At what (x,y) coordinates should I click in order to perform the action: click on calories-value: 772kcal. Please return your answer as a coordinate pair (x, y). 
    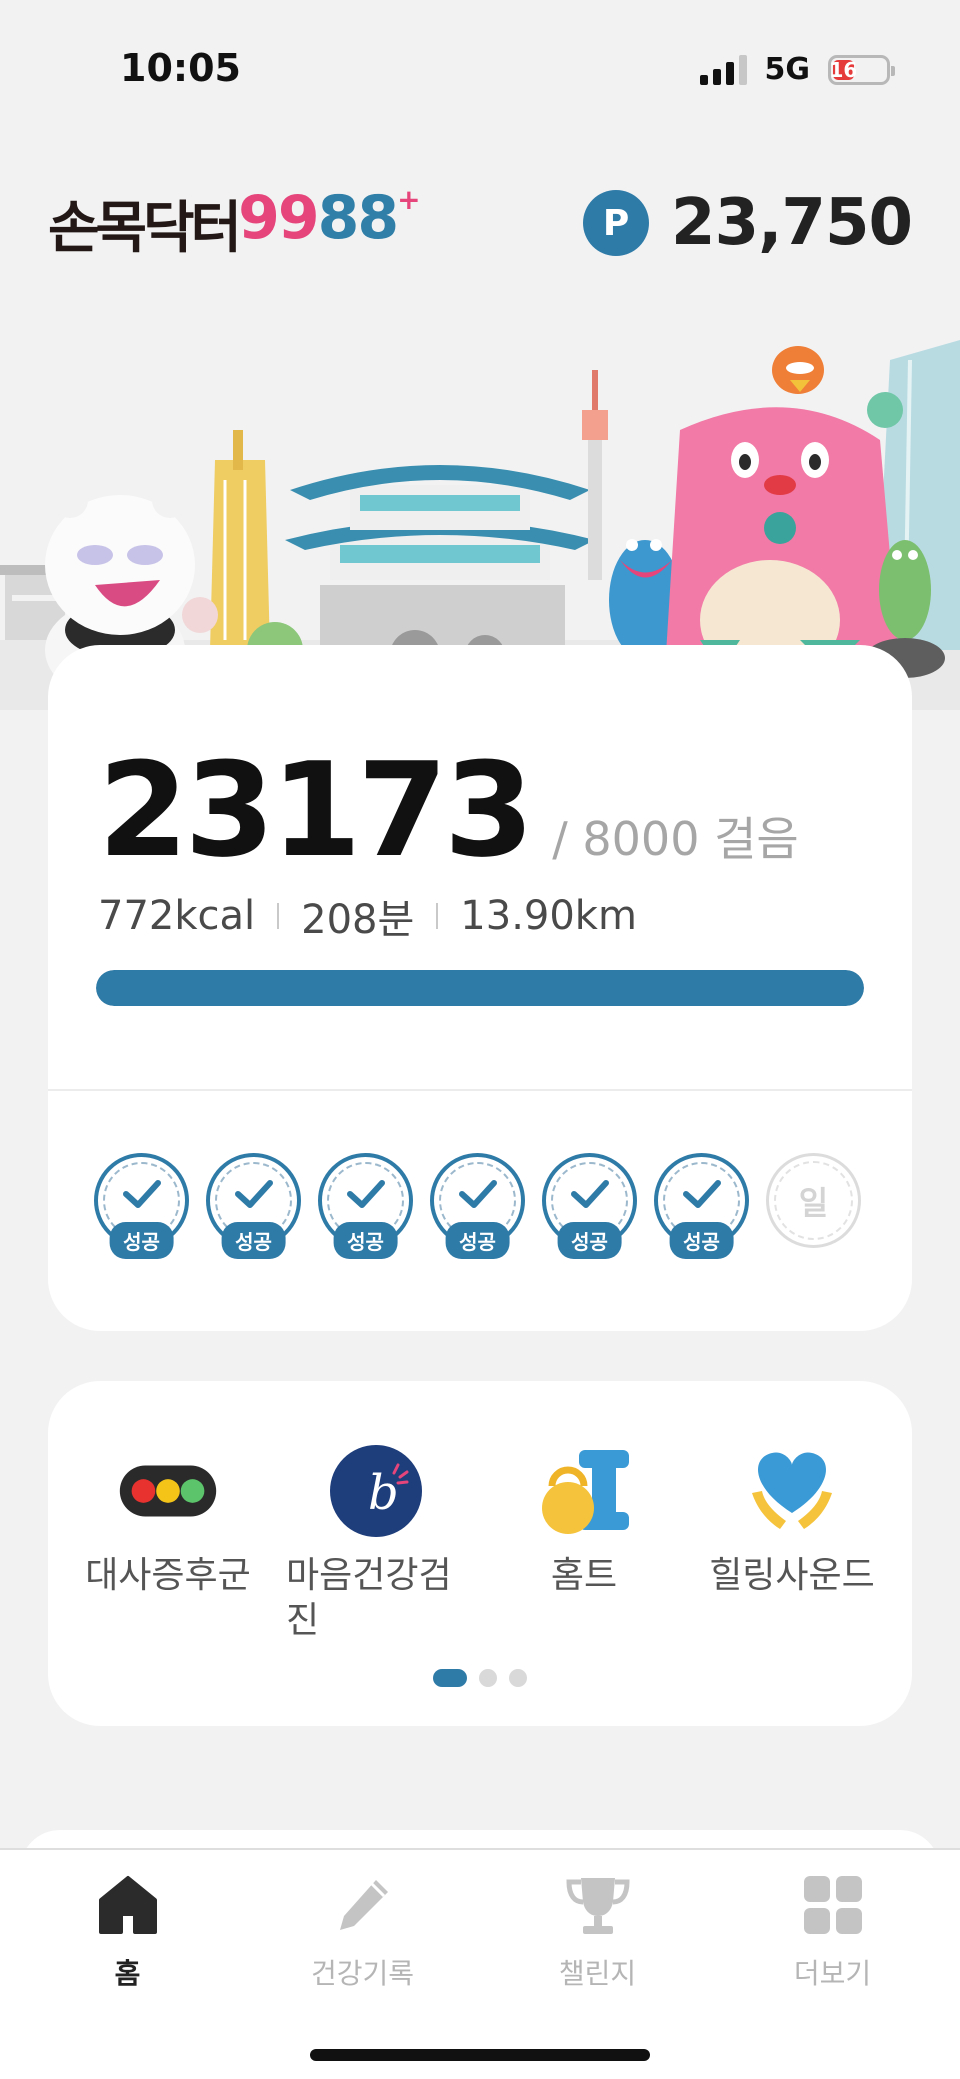
    Looking at the image, I should click on (177, 916).